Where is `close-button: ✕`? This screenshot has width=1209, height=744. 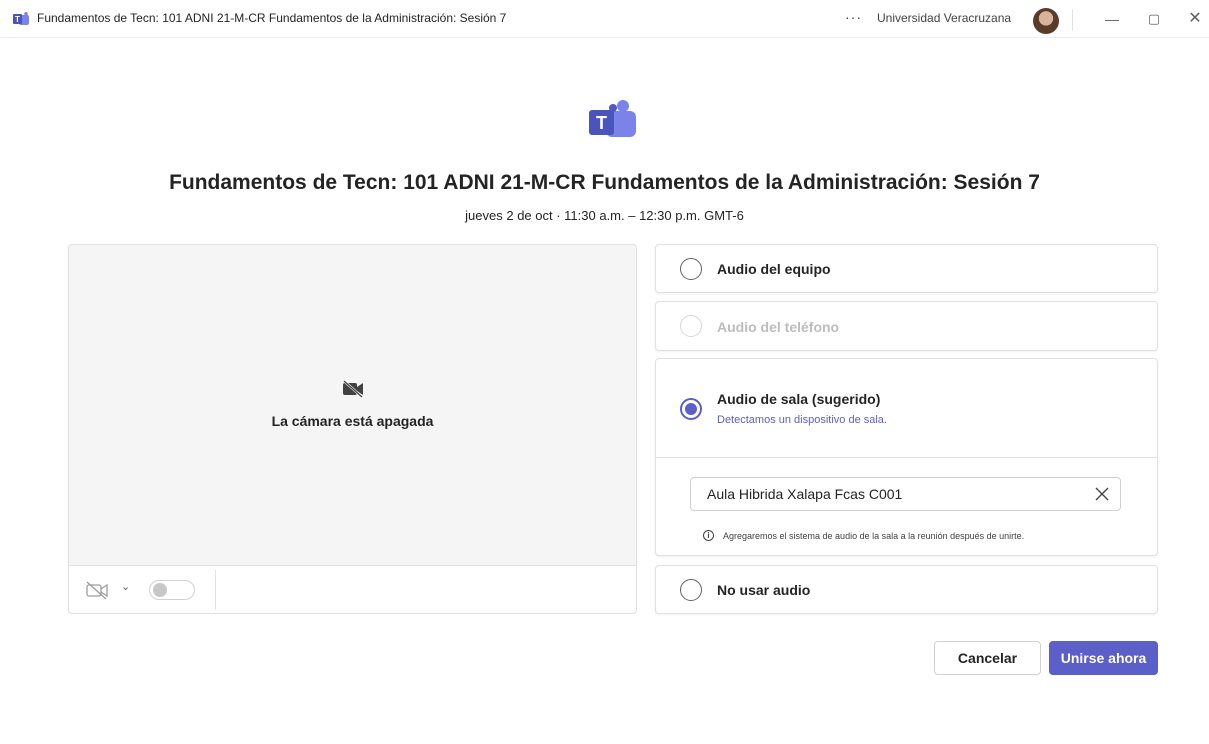 close-button: ✕ is located at coordinates (1194, 19).